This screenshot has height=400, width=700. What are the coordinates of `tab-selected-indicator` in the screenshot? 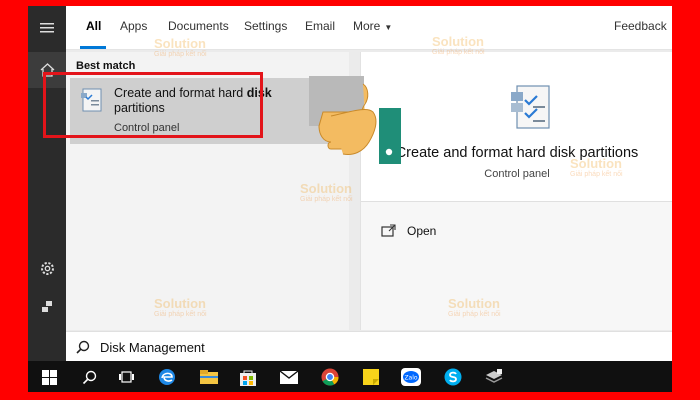 It's located at (93, 47).